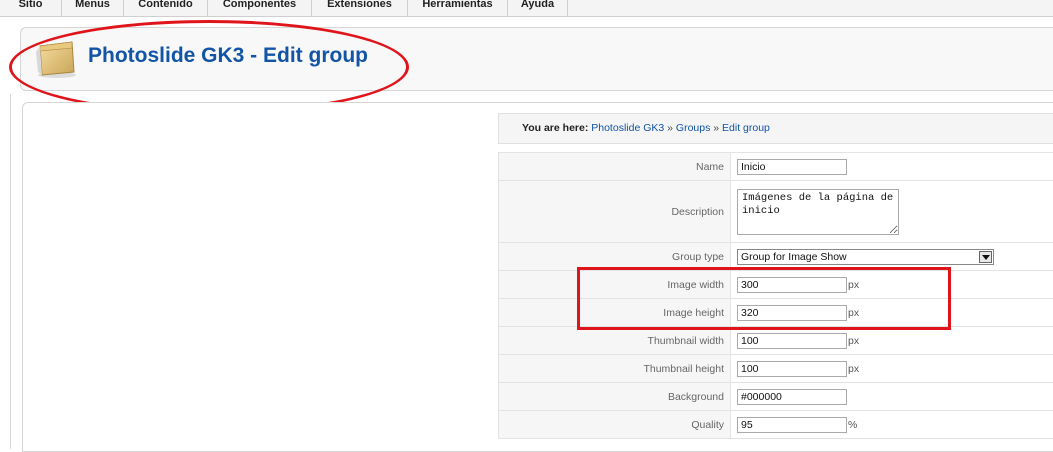 Image resolution: width=1053 pixels, height=452 pixels. I want to click on thumbnail-width-field, so click(792, 341).